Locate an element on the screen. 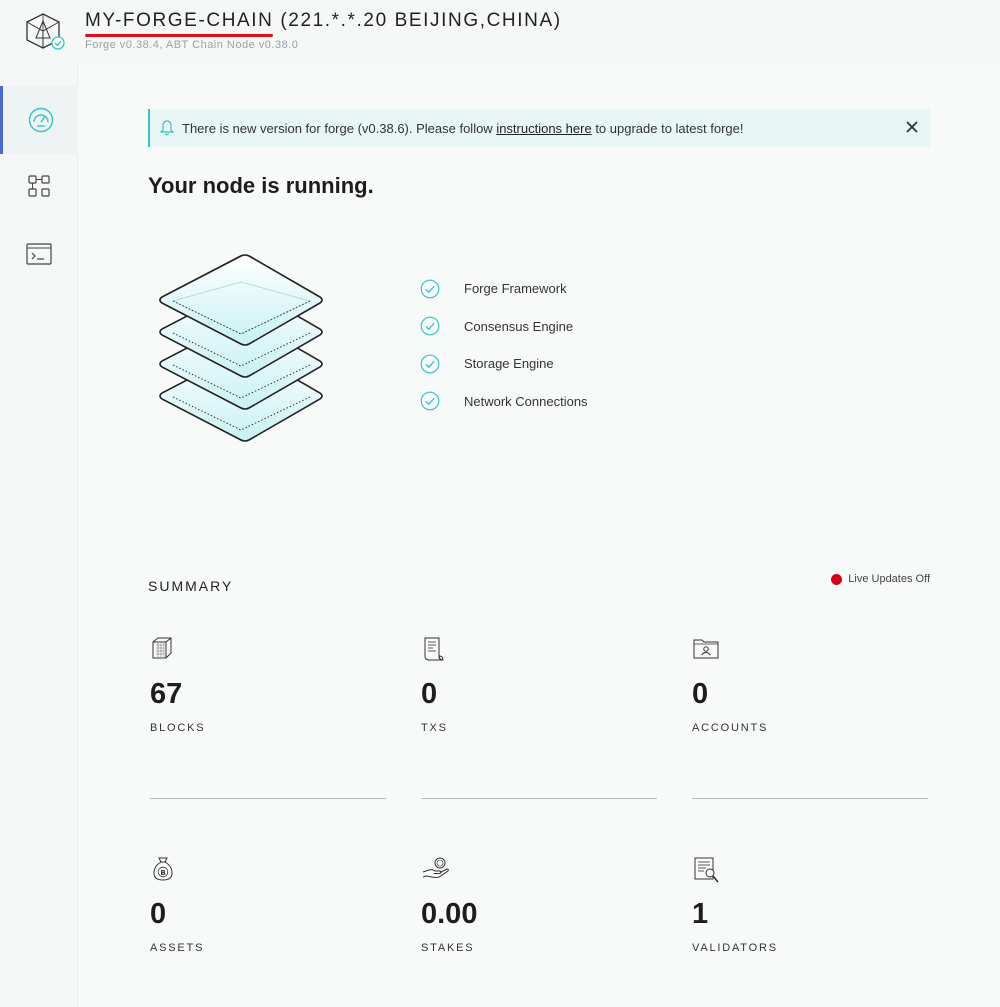  apps-grid-icon is located at coordinates (39, 186).